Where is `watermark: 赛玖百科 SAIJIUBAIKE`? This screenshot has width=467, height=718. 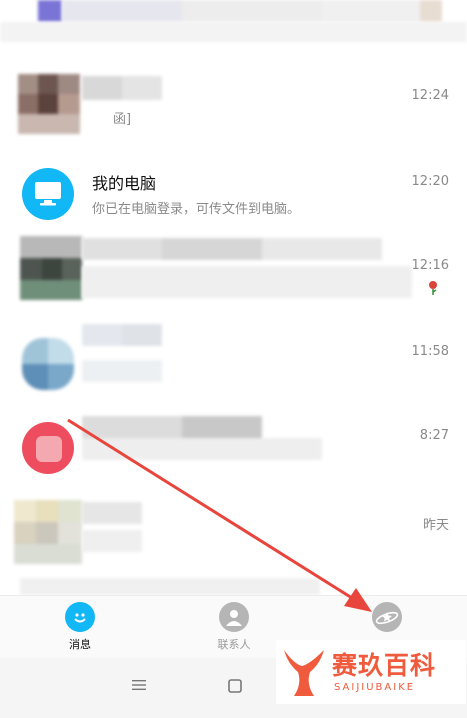 watermark: 赛玖百科 SAIJIUBAIKE is located at coordinates (371, 672).